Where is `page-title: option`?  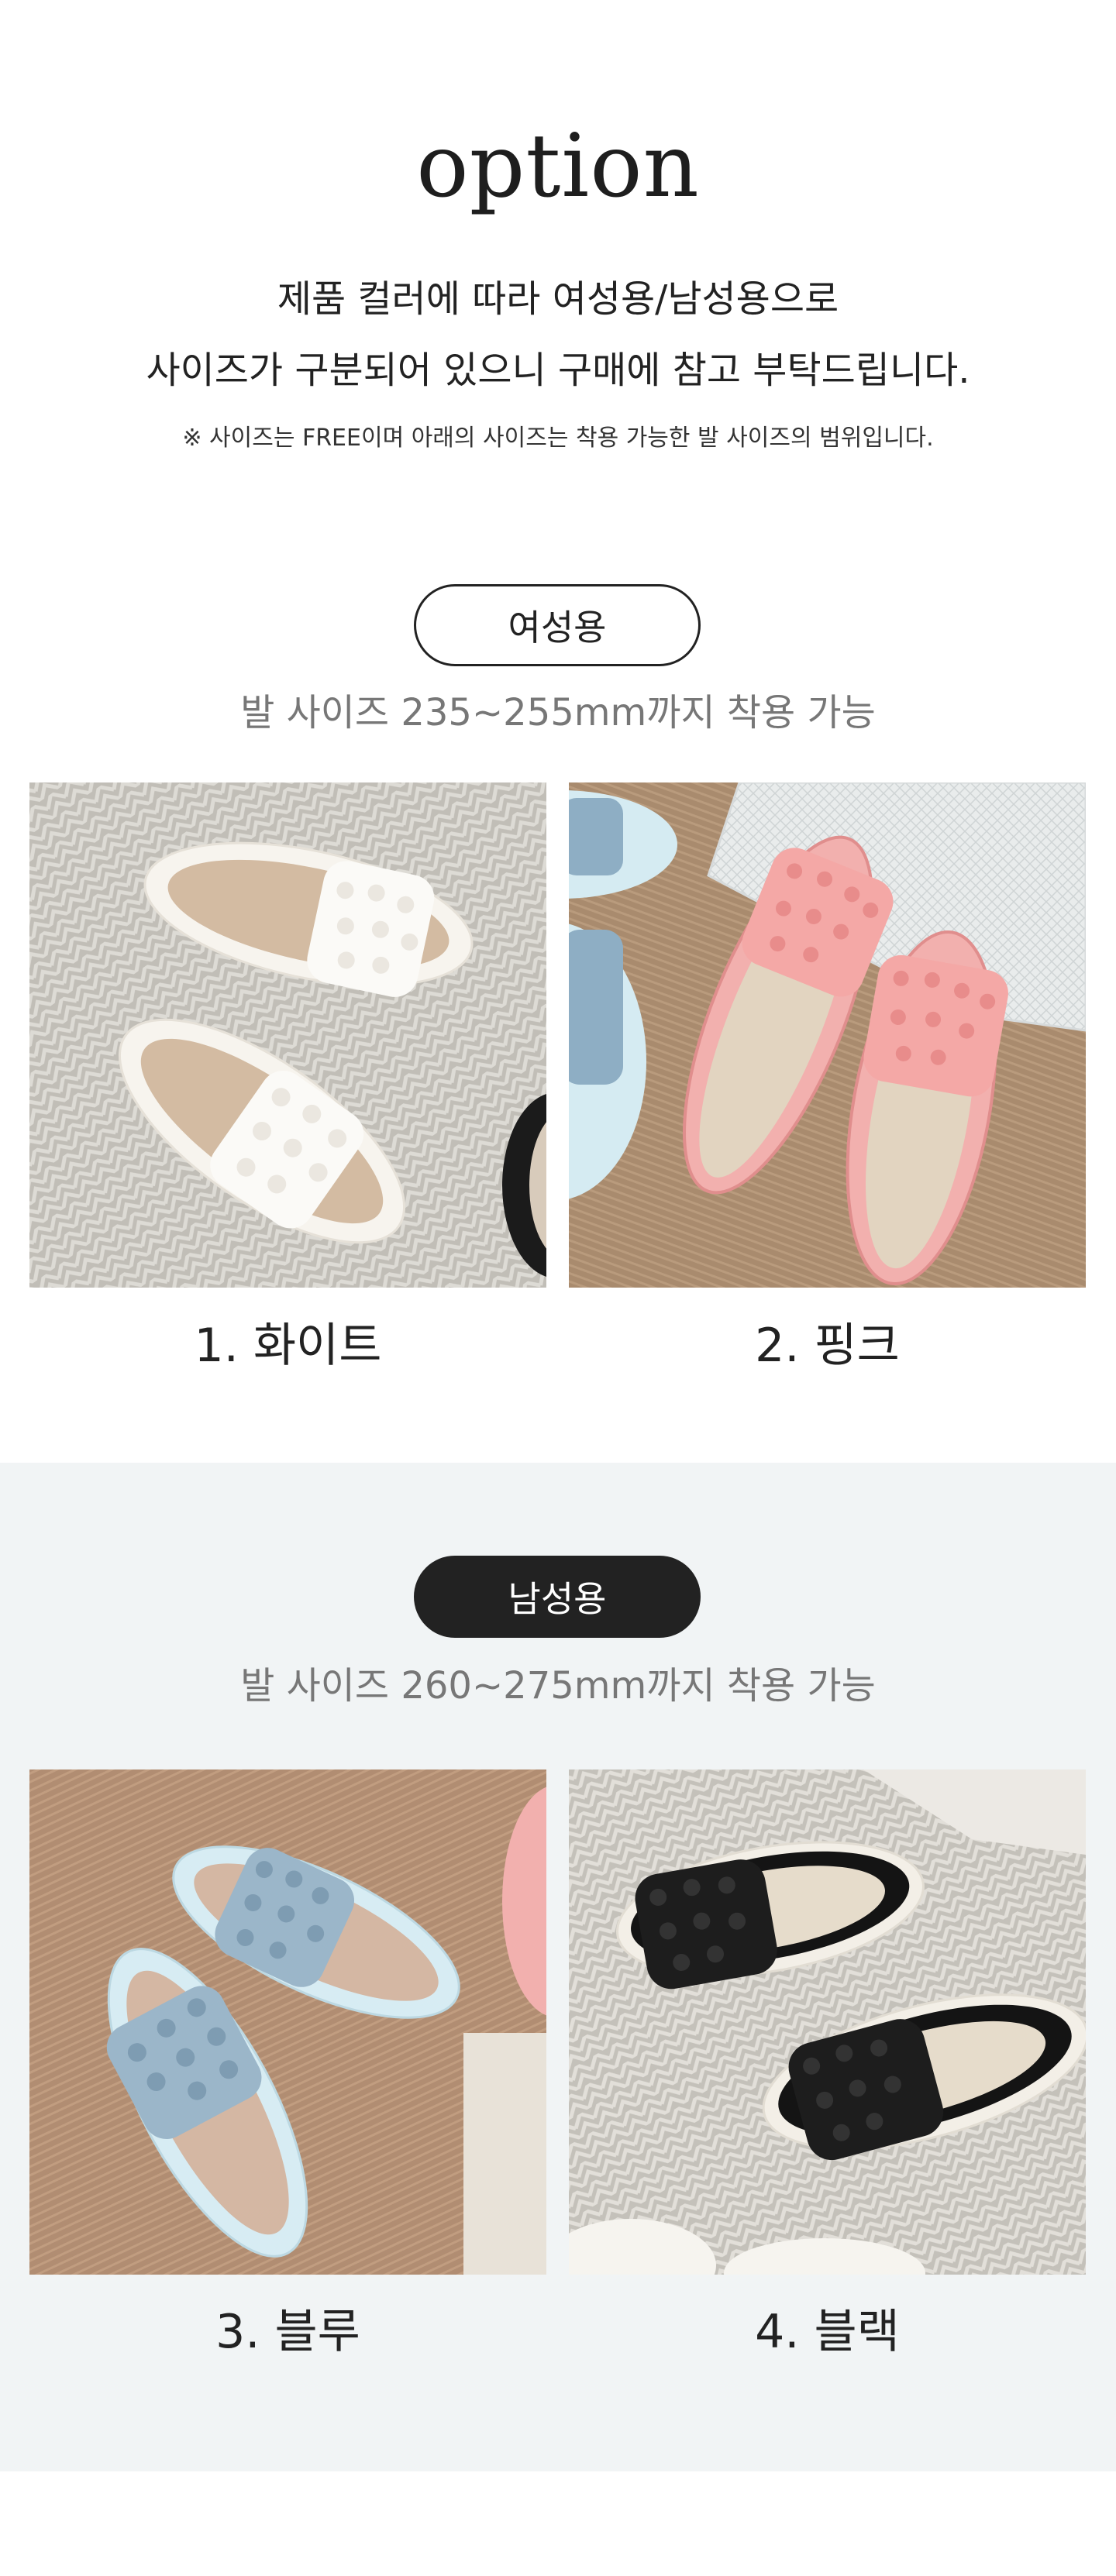
page-title: option is located at coordinates (558, 166).